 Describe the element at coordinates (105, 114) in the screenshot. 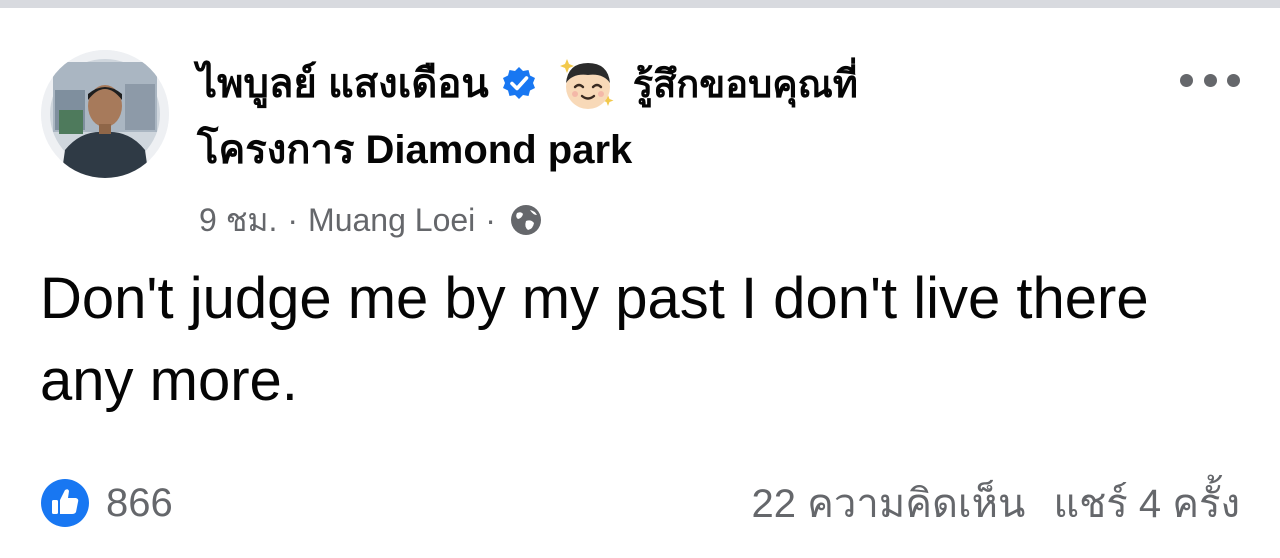

I see `avatar` at that location.